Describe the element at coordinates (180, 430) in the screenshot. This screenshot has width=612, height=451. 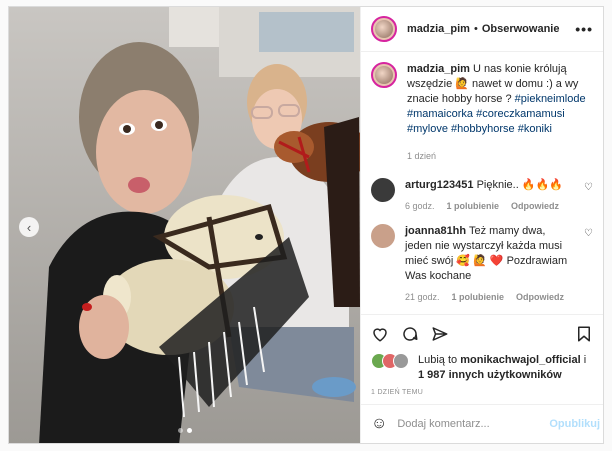
I see `carousel-dot` at that location.